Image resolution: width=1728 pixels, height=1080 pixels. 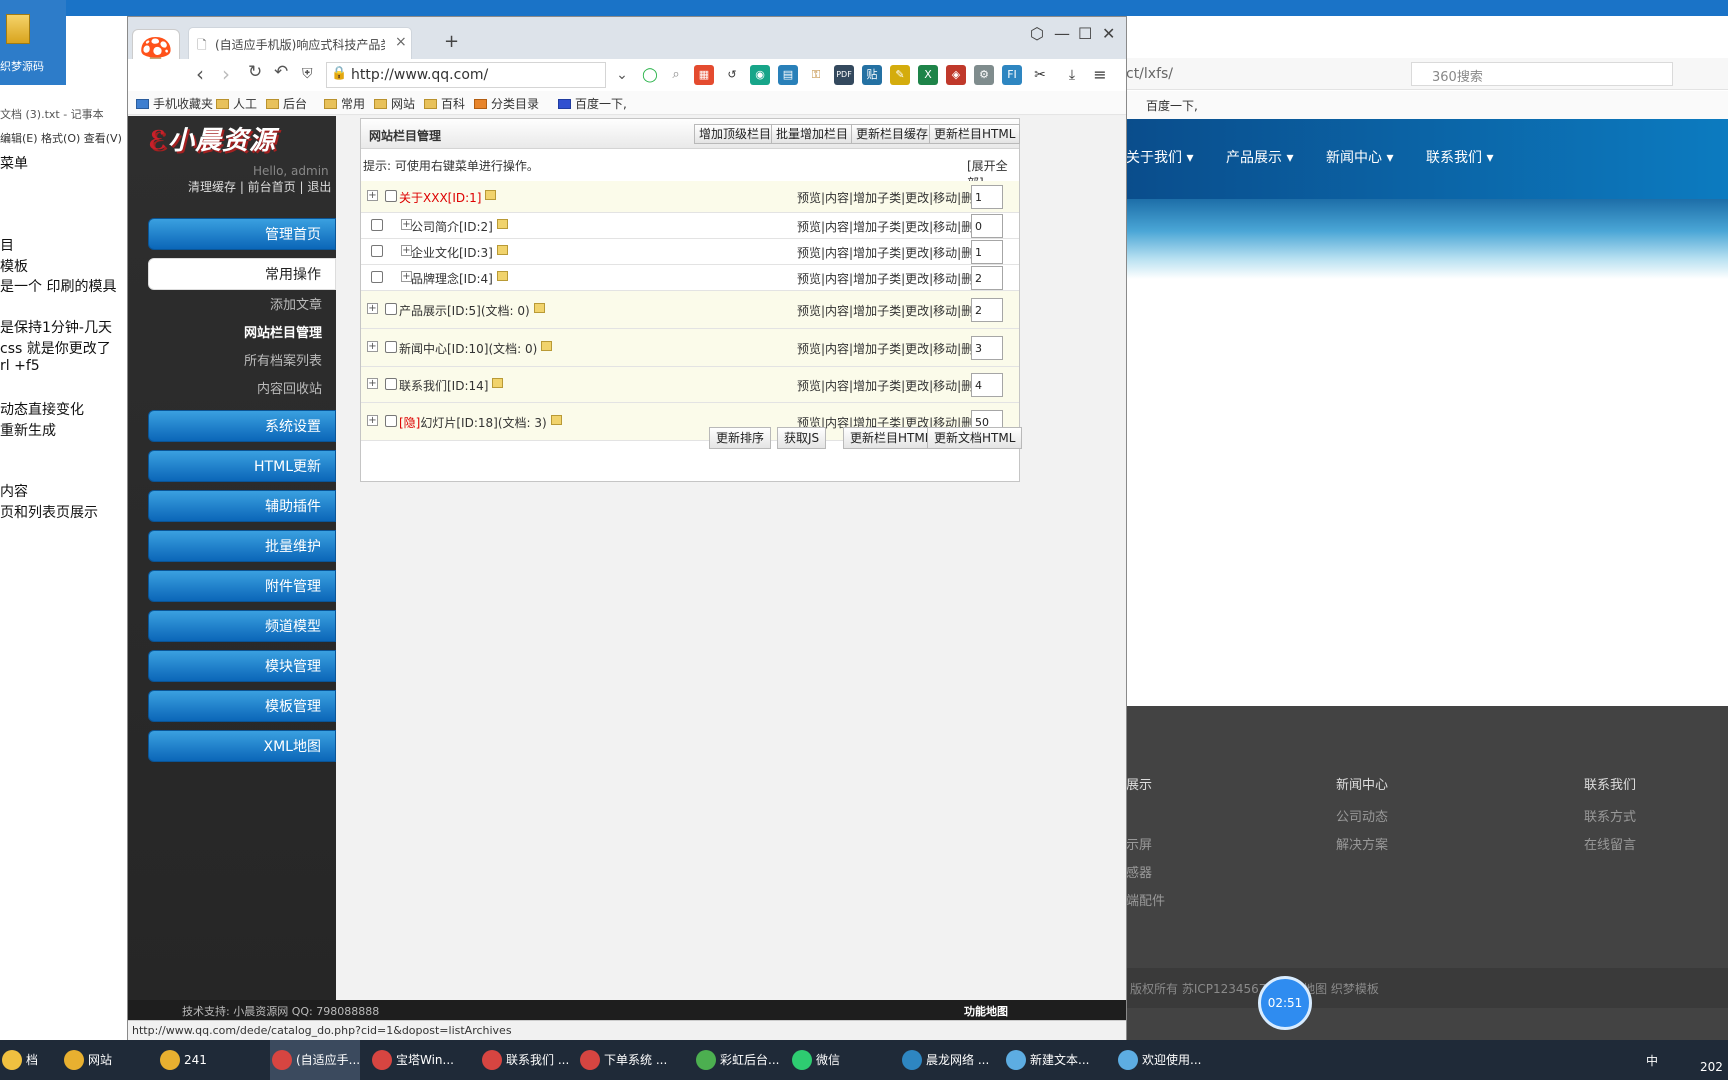 What do you see at coordinates (900, 75) in the screenshot?
I see `tool-icon: ✎` at bounding box center [900, 75].